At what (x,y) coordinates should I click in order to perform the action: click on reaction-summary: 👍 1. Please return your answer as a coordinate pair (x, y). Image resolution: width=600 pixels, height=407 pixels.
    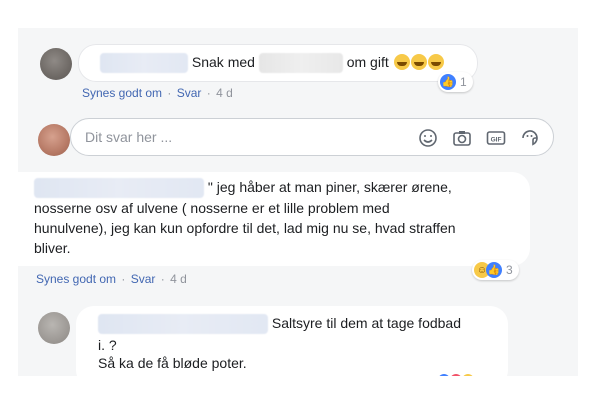
    Looking at the image, I should click on (455, 82).